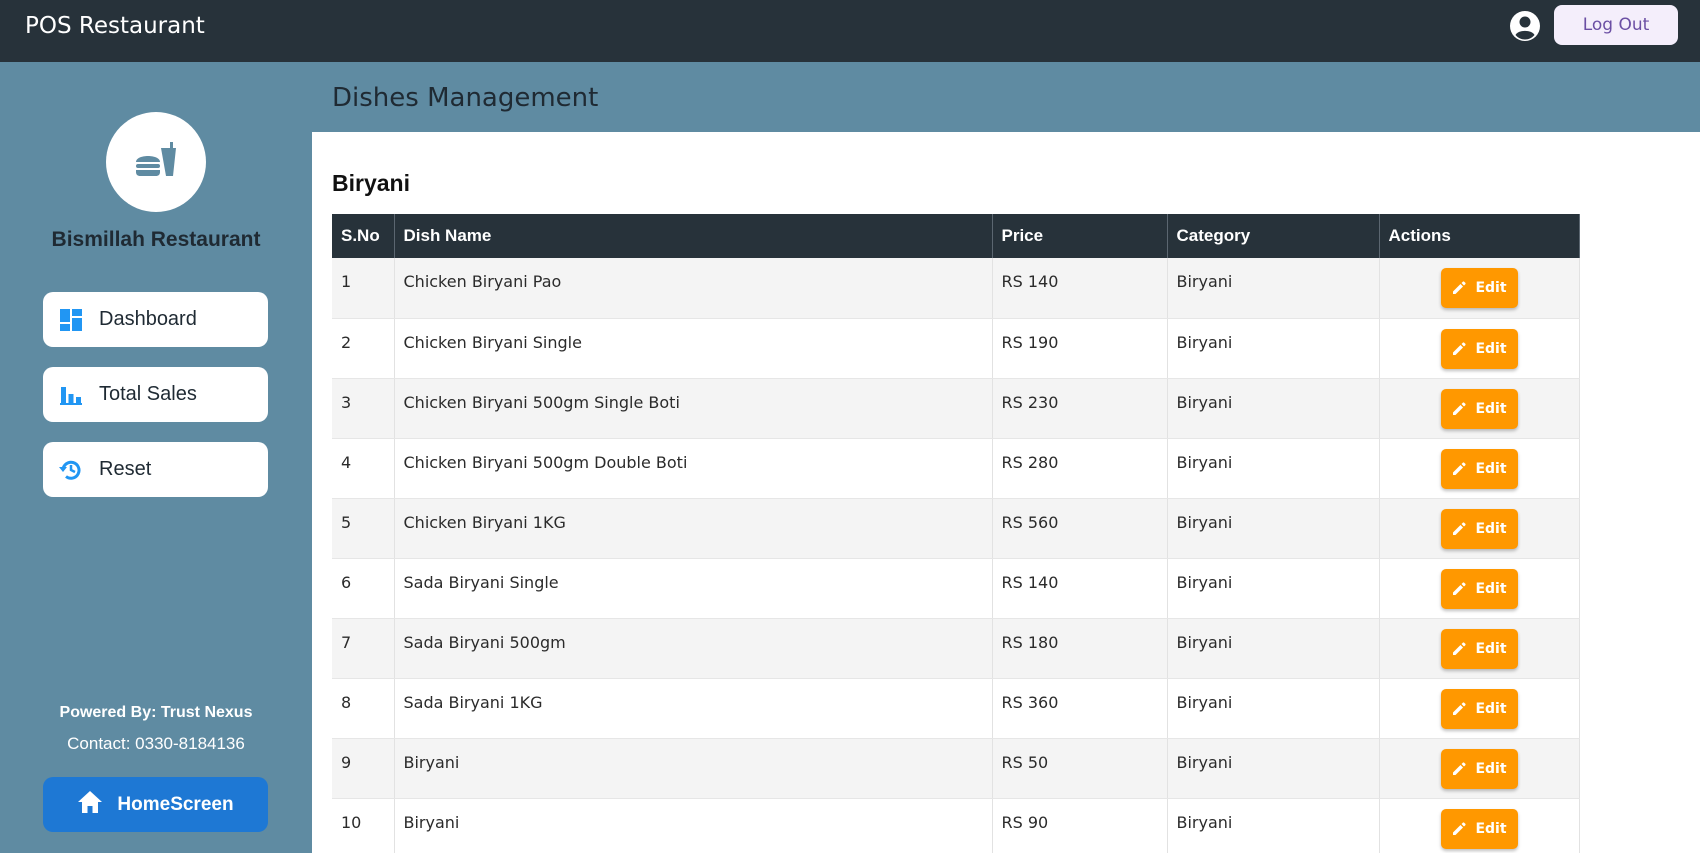 This screenshot has width=1700, height=853. What do you see at coordinates (1080, 768) in the screenshot?
I see `cell-price: RS 50` at bounding box center [1080, 768].